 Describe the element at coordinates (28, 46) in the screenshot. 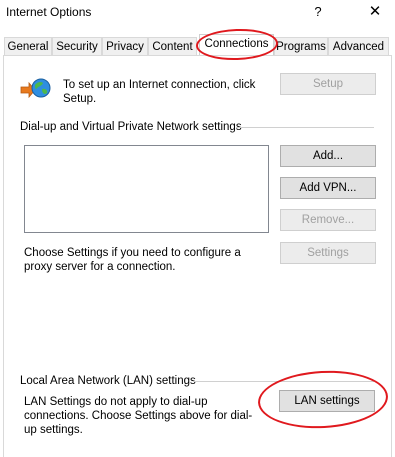

I see `tab-general: General` at that location.